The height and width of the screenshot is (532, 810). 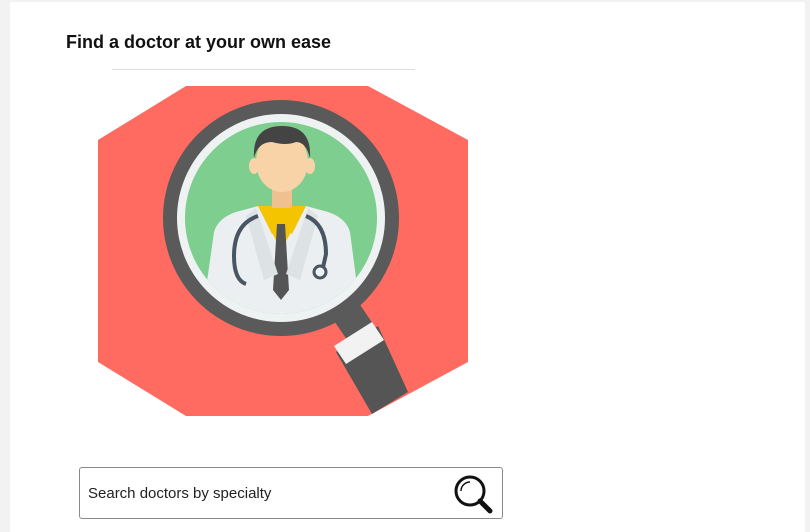 I want to click on search-button, so click(x=473, y=494).